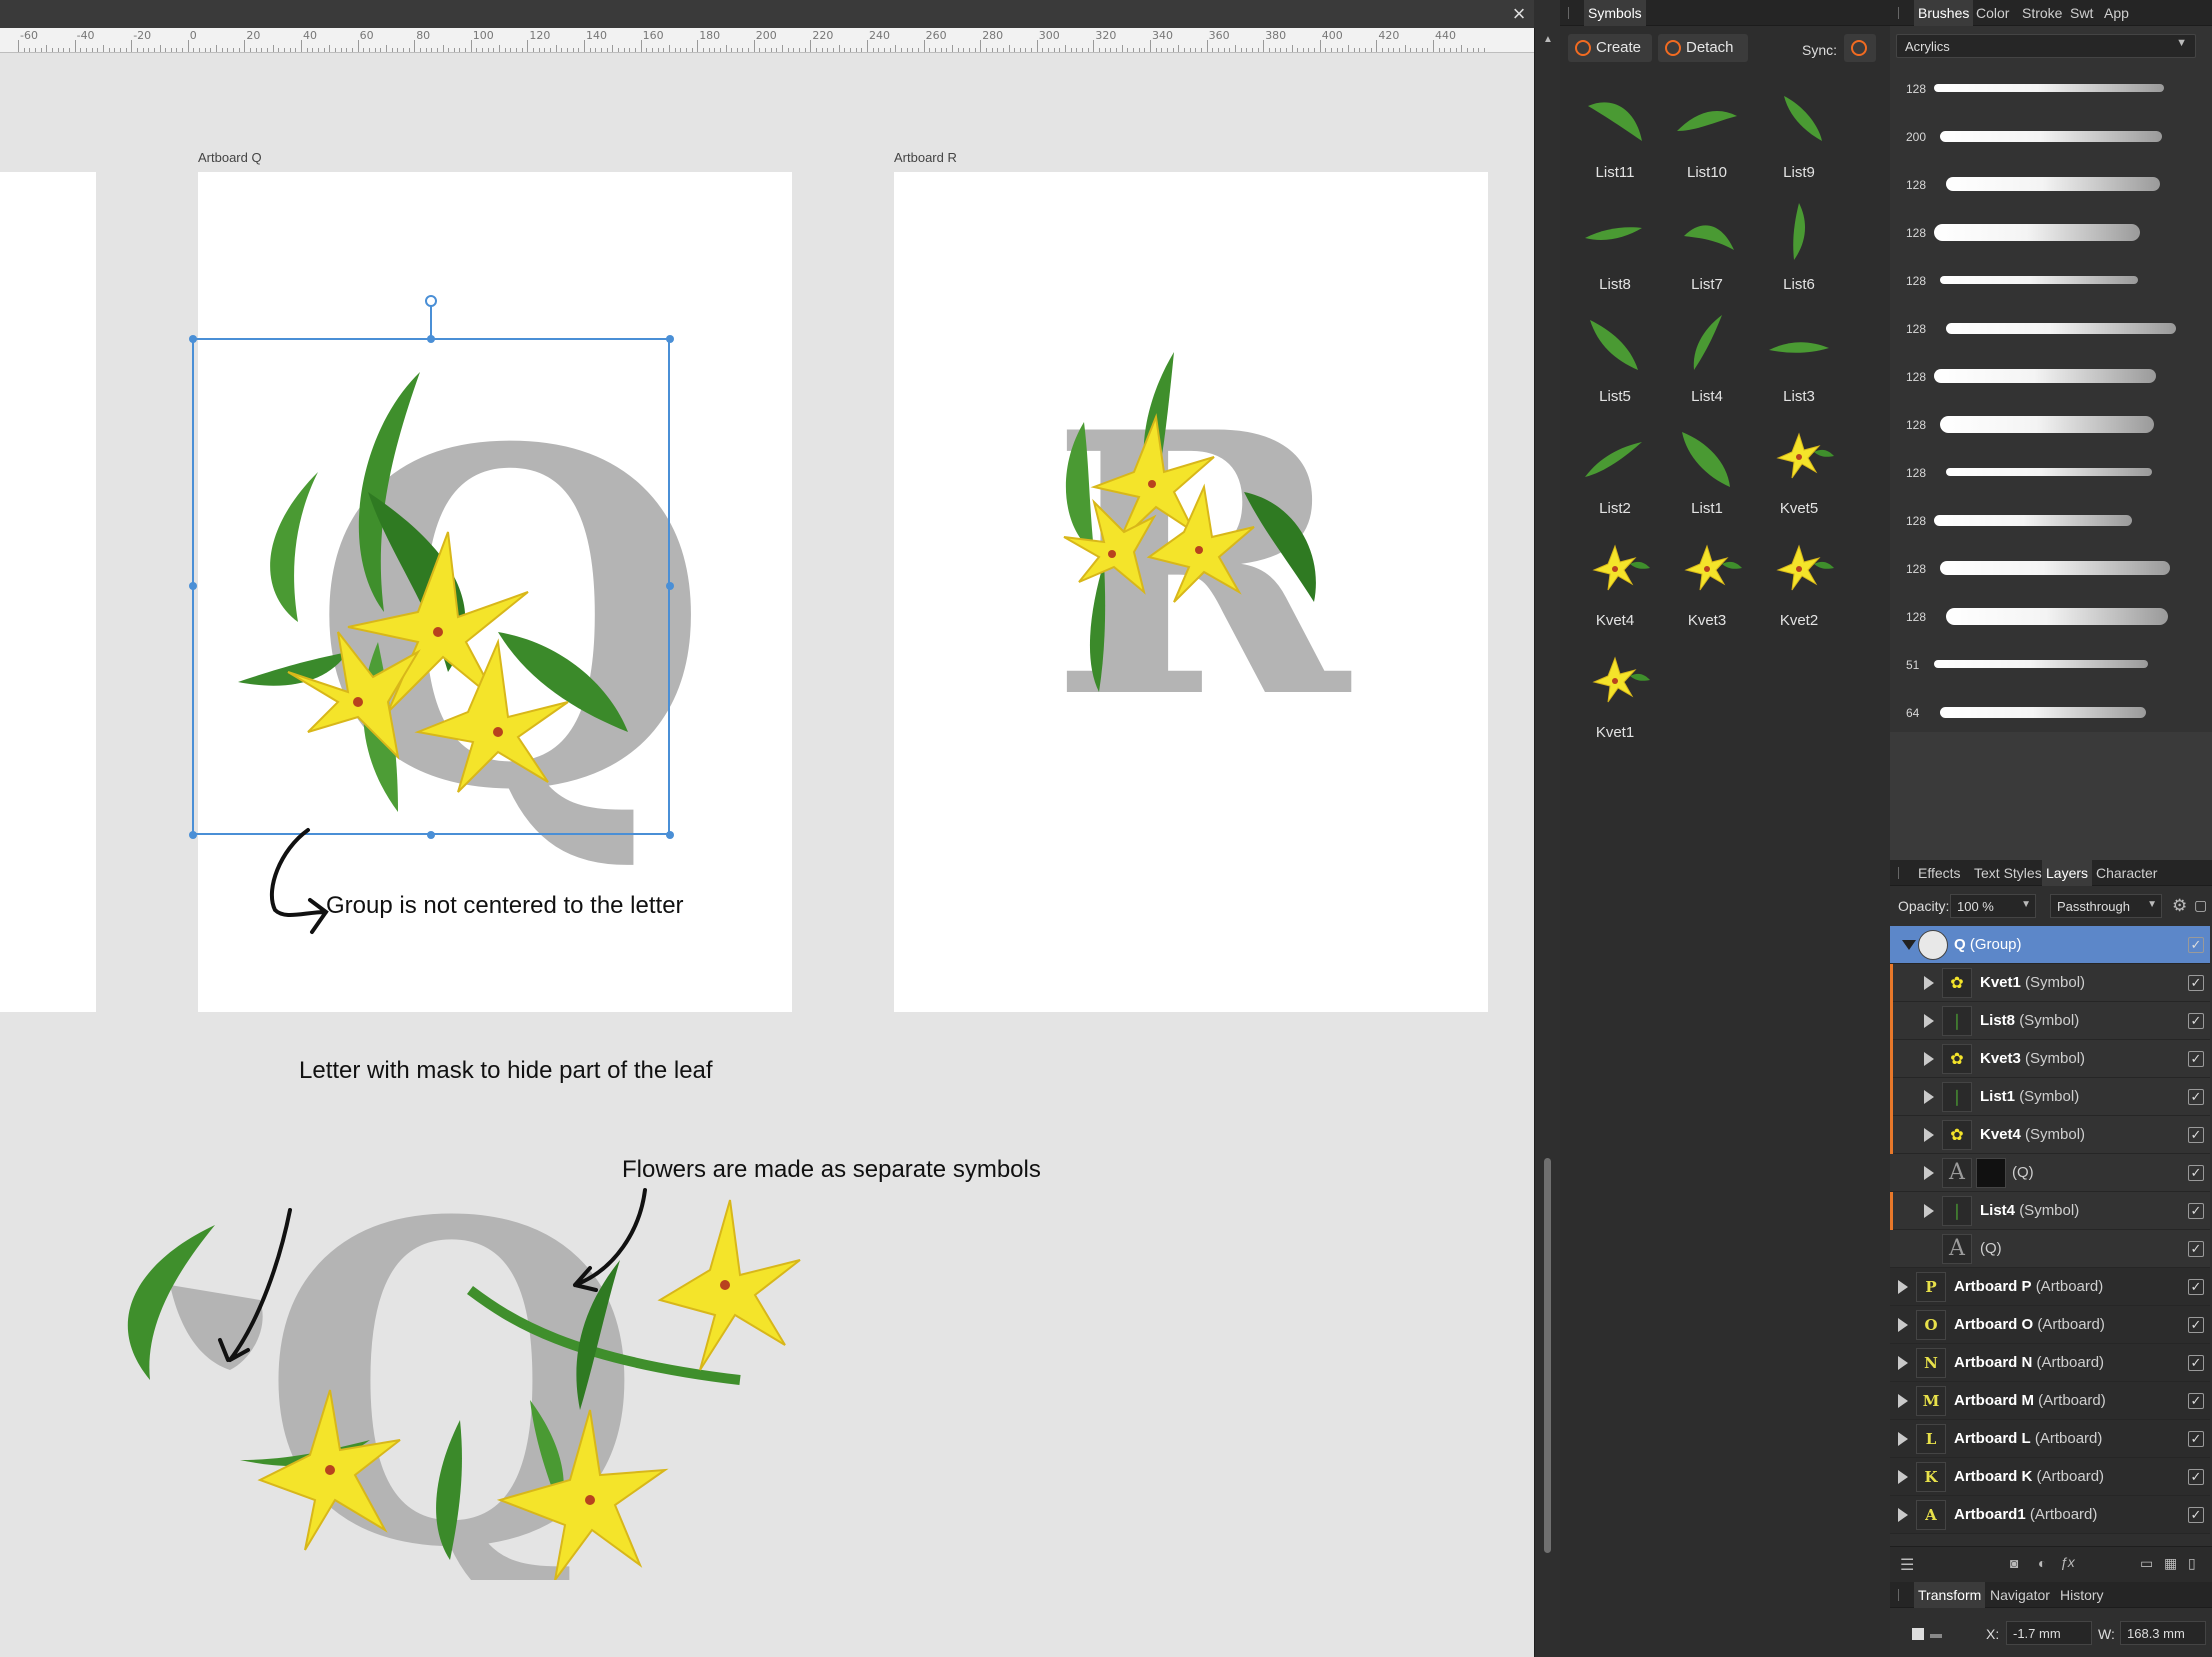  What do you see at coordinates (2050, 1021) in the screenshot?
I see `layer-row-child: ❘ List8 (Symbol) ✓` at bounding box center [2050, 1021].